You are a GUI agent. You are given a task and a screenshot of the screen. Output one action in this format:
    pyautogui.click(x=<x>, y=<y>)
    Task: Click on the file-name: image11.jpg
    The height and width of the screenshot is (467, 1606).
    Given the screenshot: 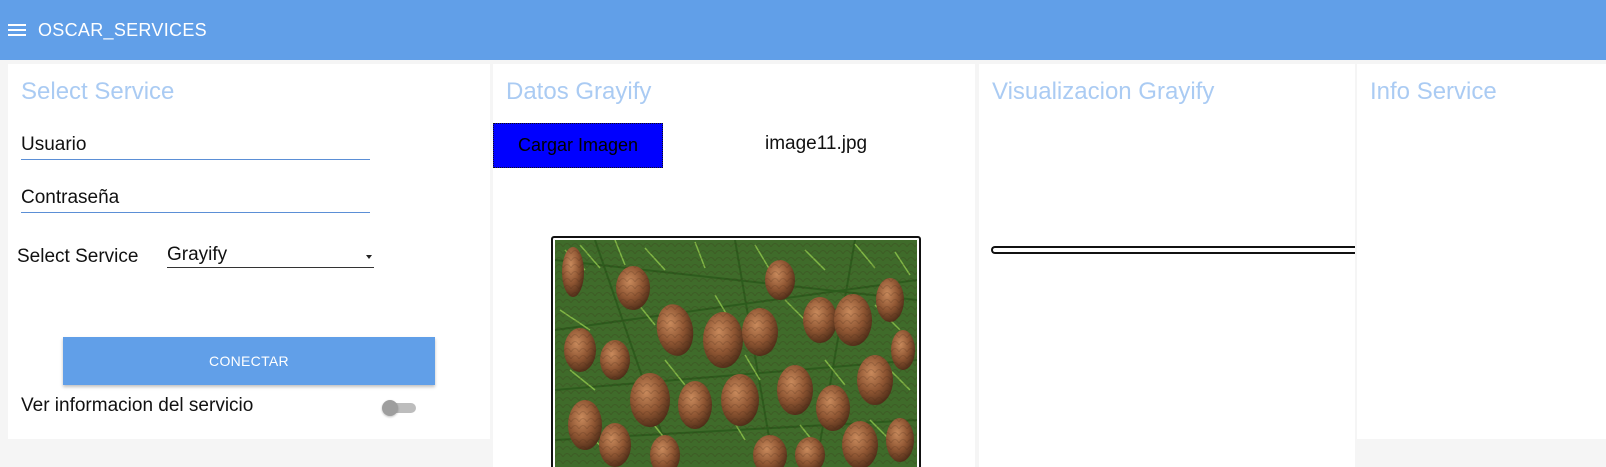 What is the action you would take?
    pyautogui.click(x=816, y=143)
    